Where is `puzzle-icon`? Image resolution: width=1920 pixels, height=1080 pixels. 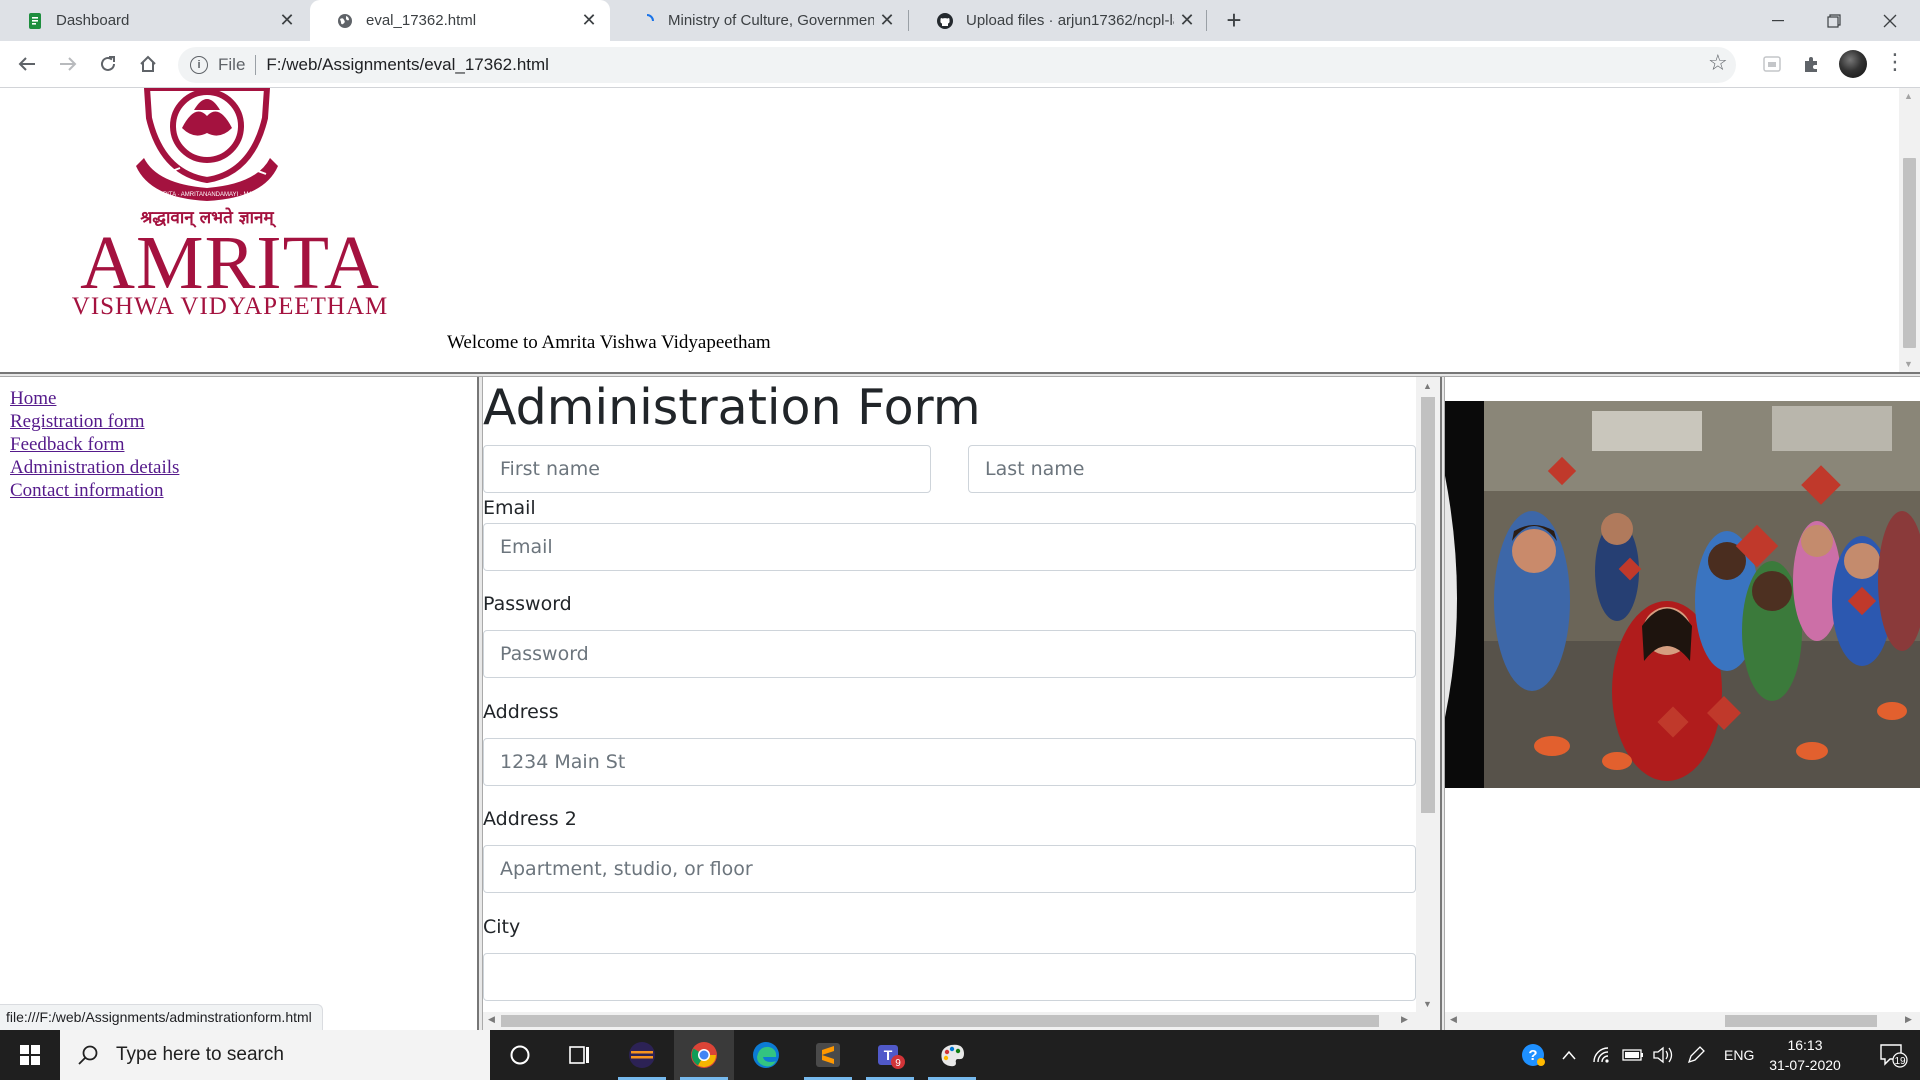
puzzle-icon is located at coordinates (1812, 64).